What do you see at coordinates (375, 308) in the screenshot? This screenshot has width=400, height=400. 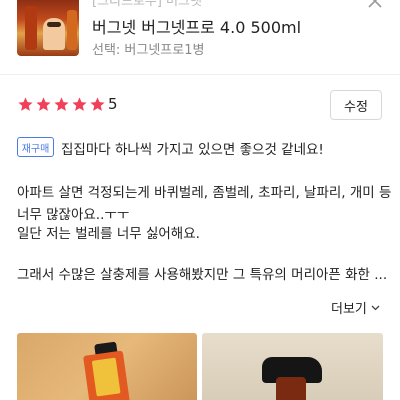 I see `chevron-down-icon` at bounding box center [375, 308].